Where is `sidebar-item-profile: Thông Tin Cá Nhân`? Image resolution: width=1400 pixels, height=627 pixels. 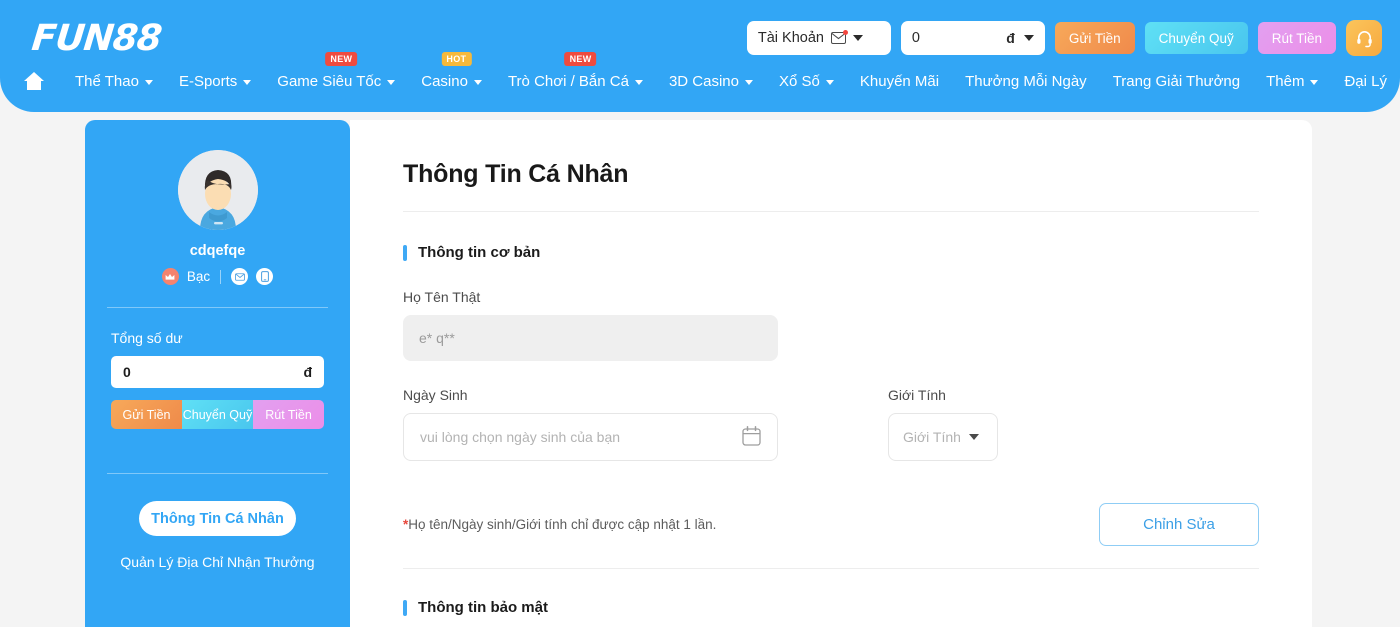 sidebar-item-profile: Thông Tin Cá Nhân is located at coordinates (217, 518).